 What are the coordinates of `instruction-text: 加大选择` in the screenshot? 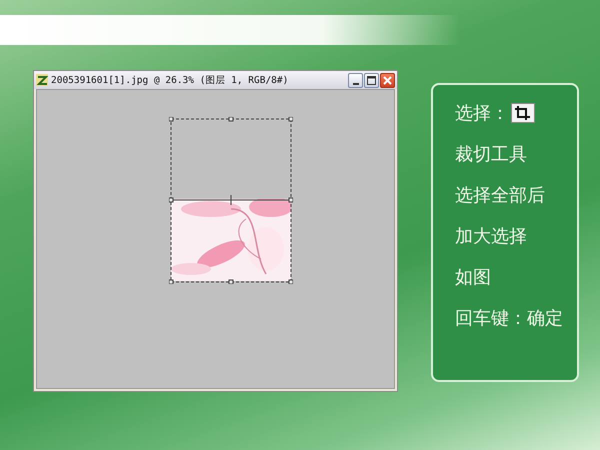 It's located at (491, 236).